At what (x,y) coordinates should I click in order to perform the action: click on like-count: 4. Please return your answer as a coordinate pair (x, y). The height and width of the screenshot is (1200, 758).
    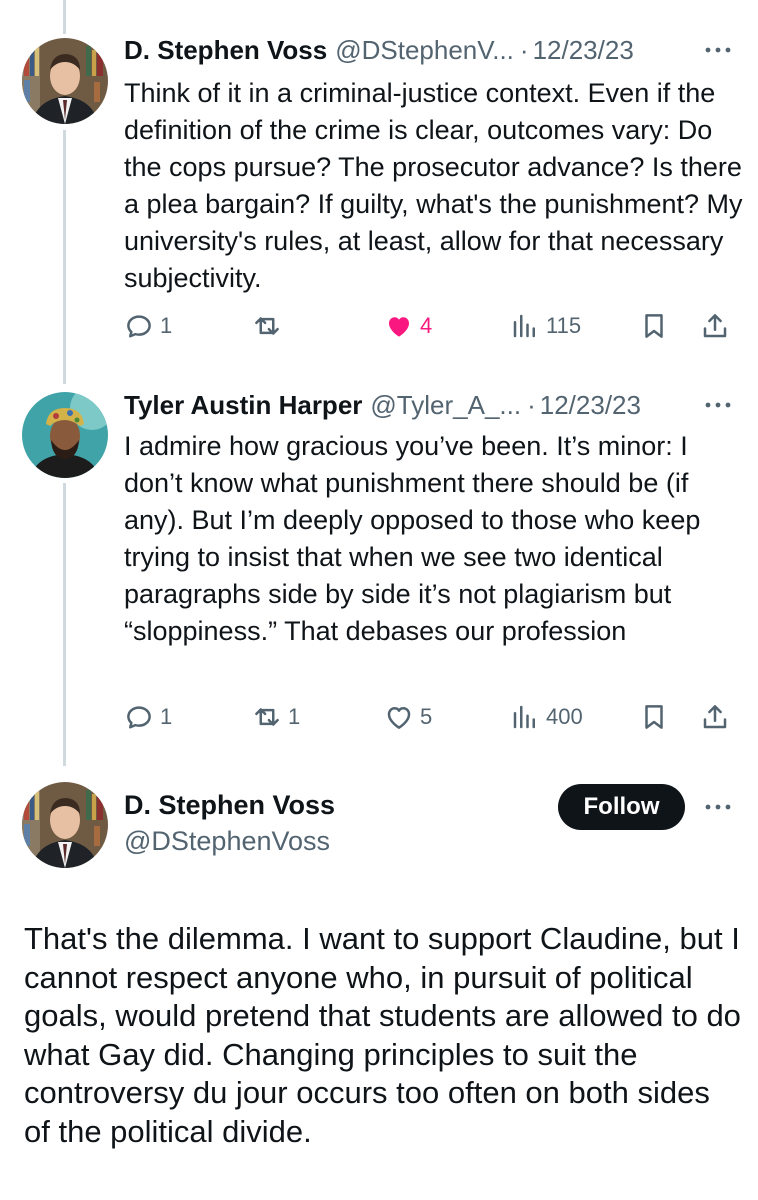
    Looking at the image, I should click on (426, 325).